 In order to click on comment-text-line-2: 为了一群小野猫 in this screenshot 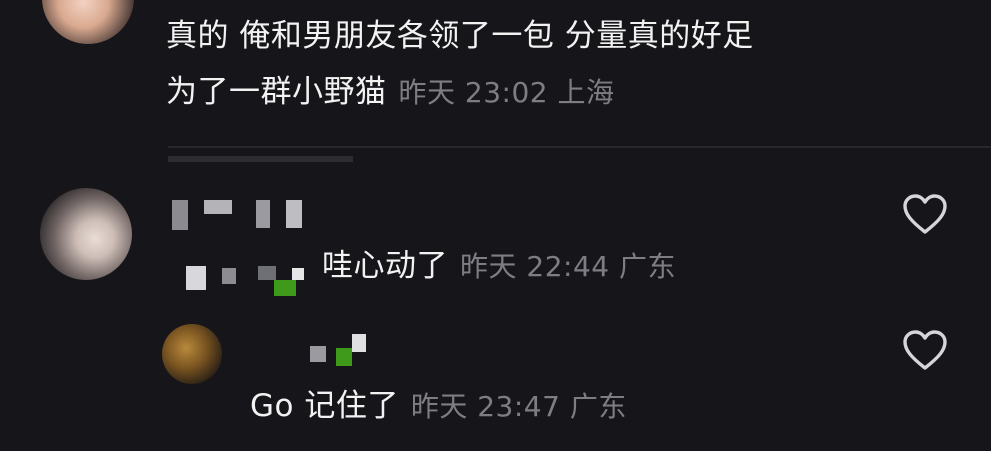, I will do `click(276, 92)`.